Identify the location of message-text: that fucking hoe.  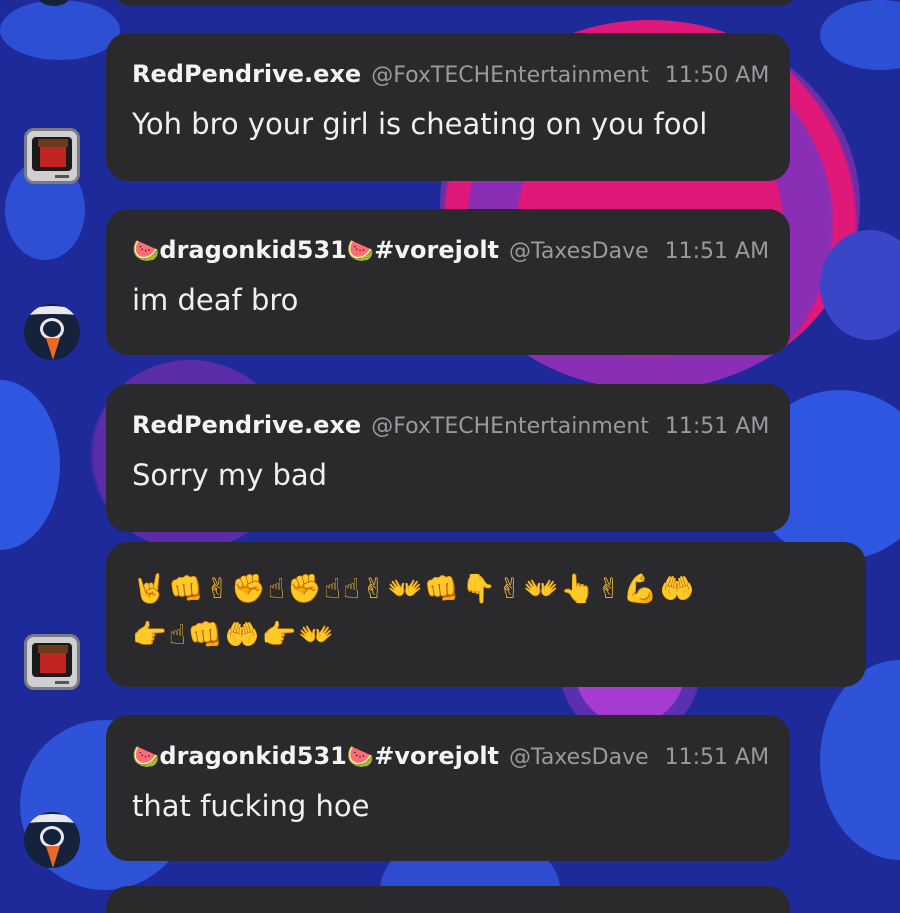
(251, 806).